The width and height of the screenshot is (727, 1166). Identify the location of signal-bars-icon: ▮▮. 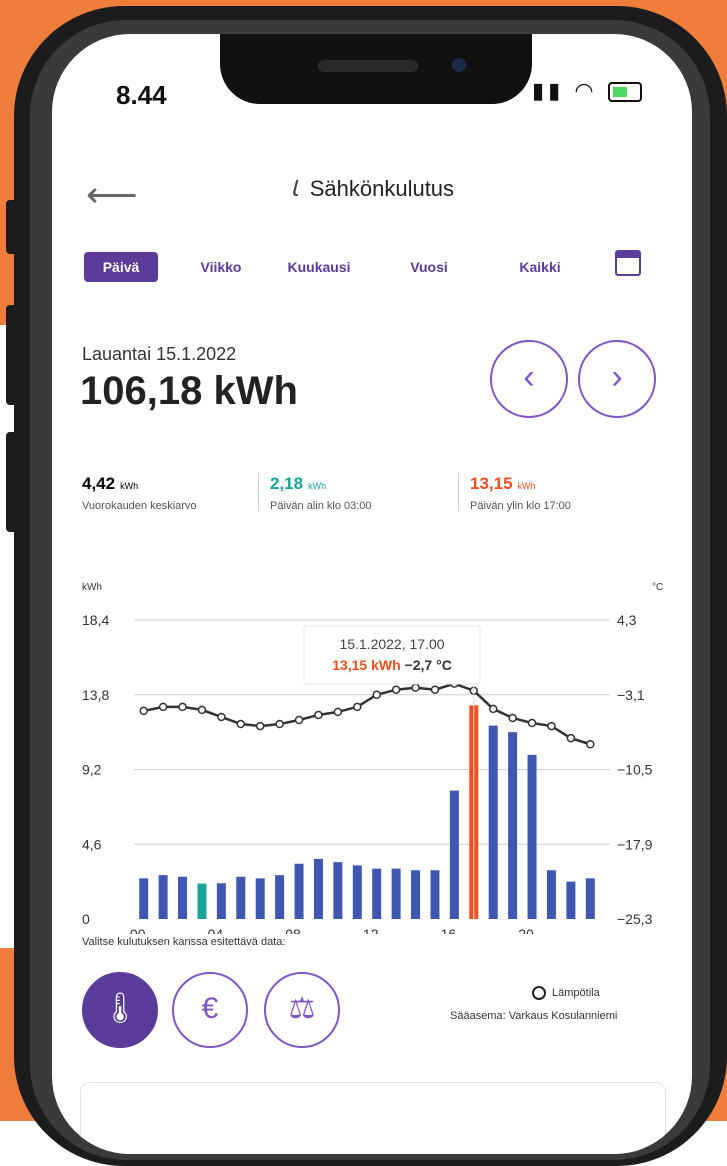
(548, 90).